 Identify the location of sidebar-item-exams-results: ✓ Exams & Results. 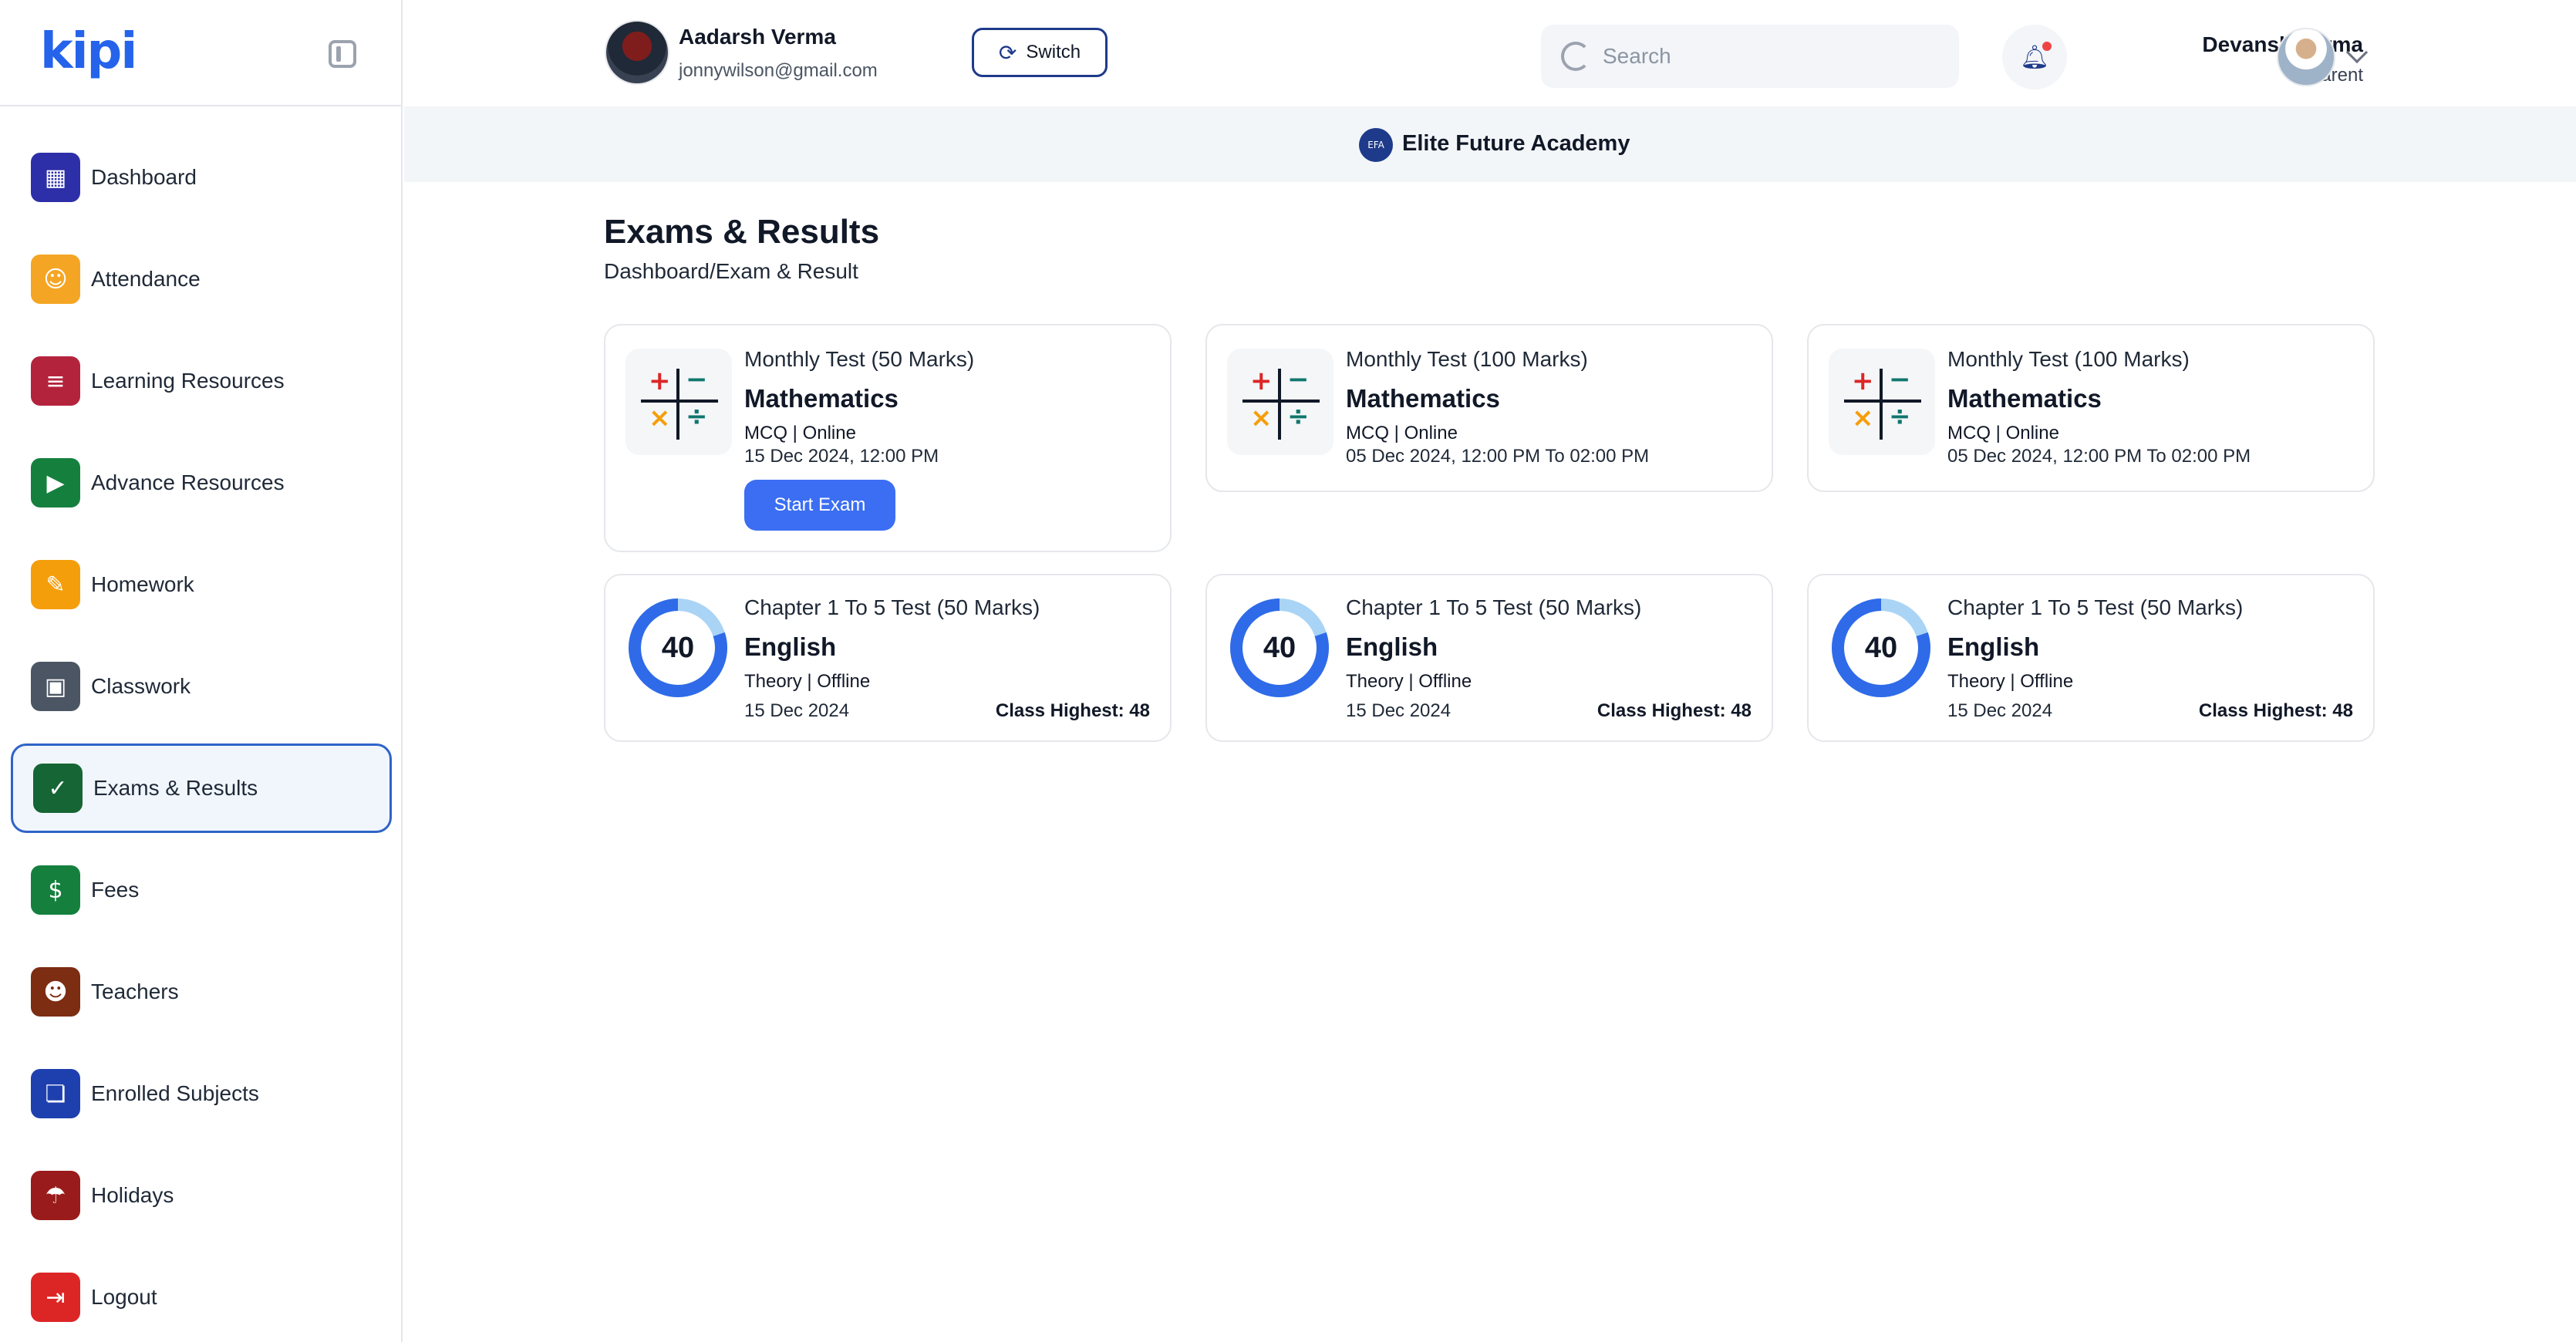
(201, 788).